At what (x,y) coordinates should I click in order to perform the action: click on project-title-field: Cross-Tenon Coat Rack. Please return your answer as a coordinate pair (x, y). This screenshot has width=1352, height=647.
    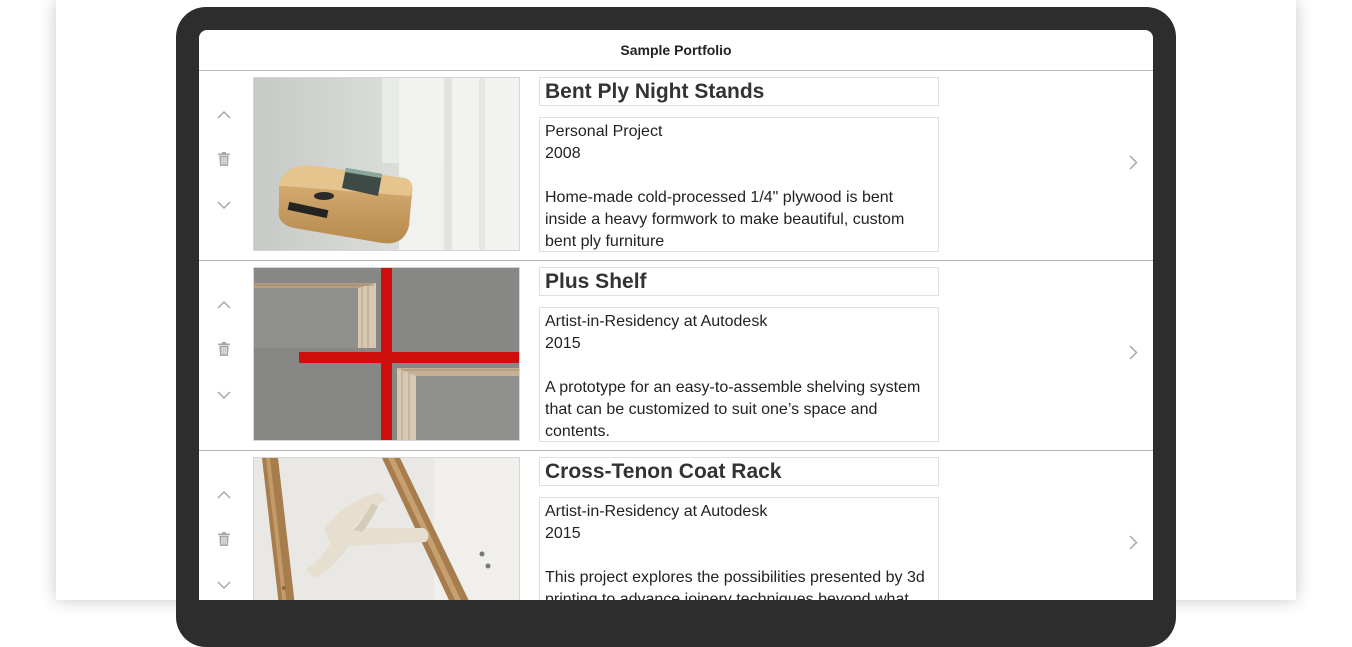
    Looking at the image, I should click on (739, 471).